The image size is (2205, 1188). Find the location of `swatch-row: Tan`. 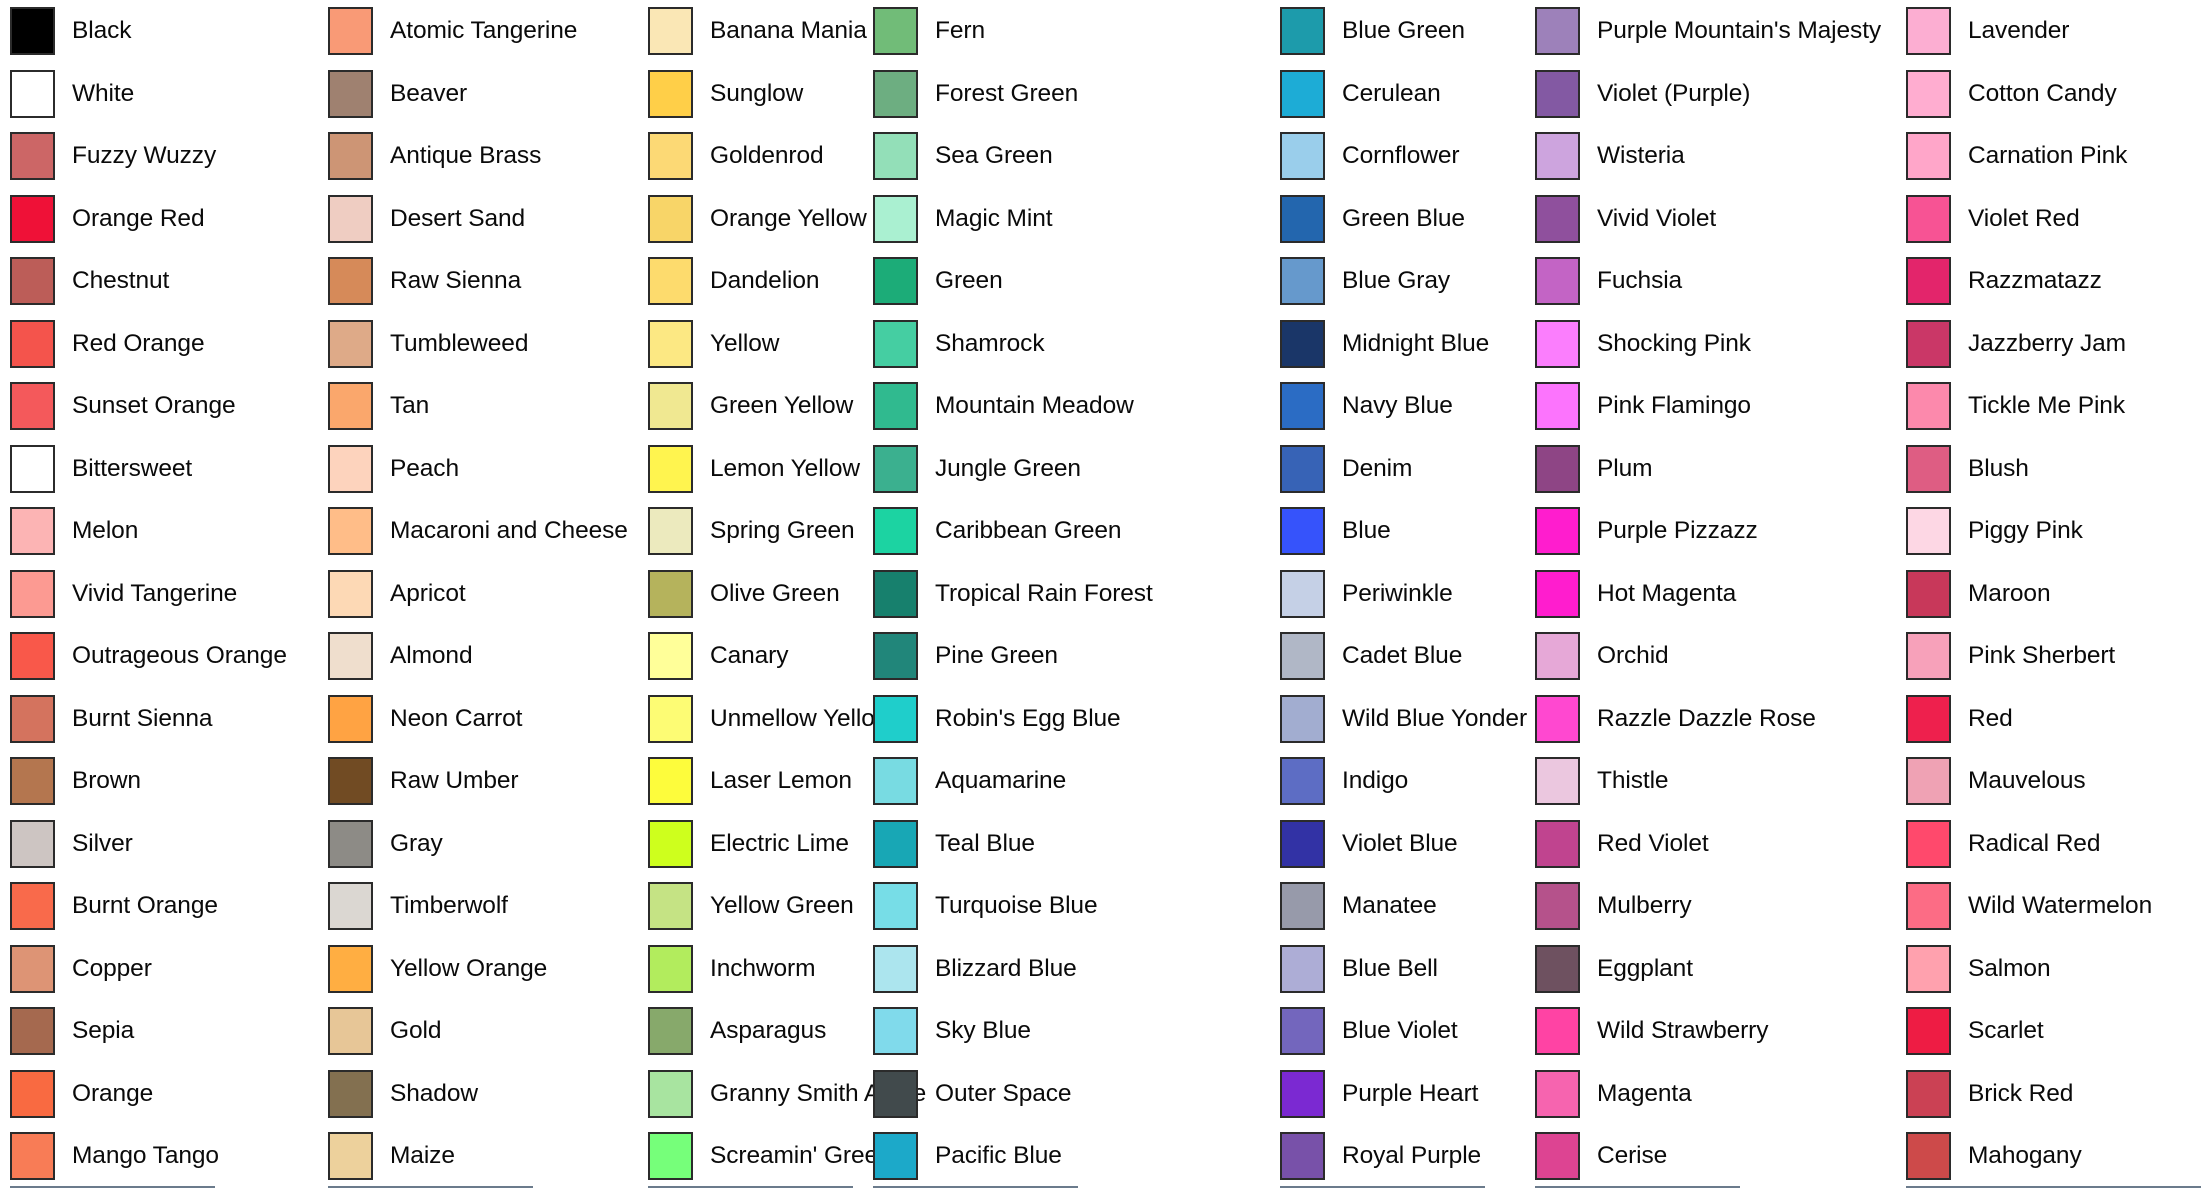

swatch-row: Tan is located at coordinates (478, 406).